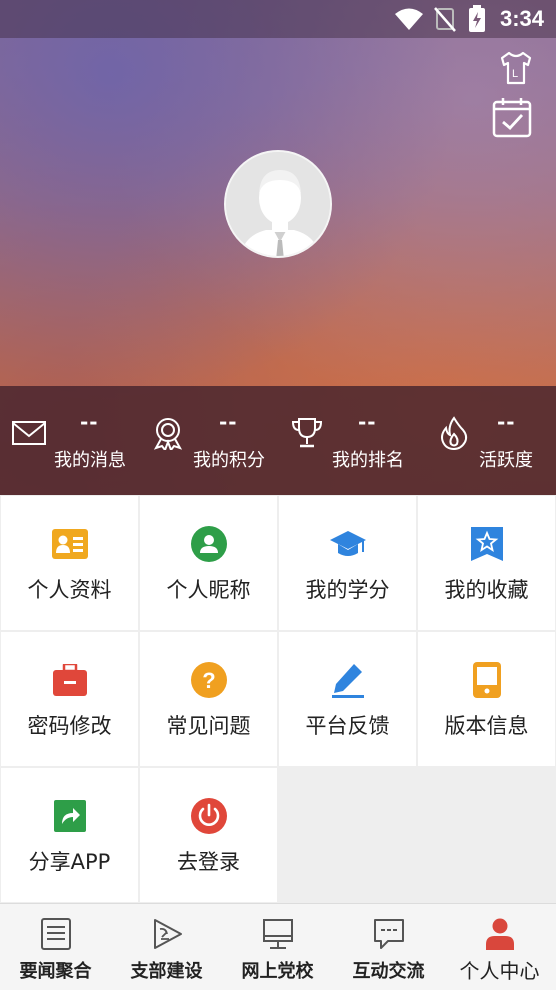  I want to click on menu-share-app: 分享APP, so click(69, 835).